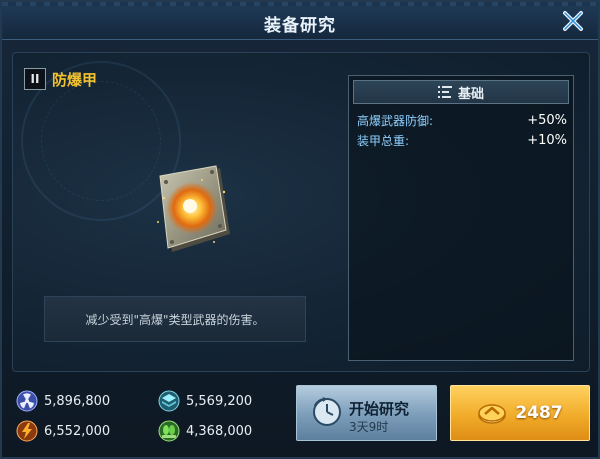 This screenshot has height=459, width=600. I want to click on title-bar: 装备研究, so click(300, 21).